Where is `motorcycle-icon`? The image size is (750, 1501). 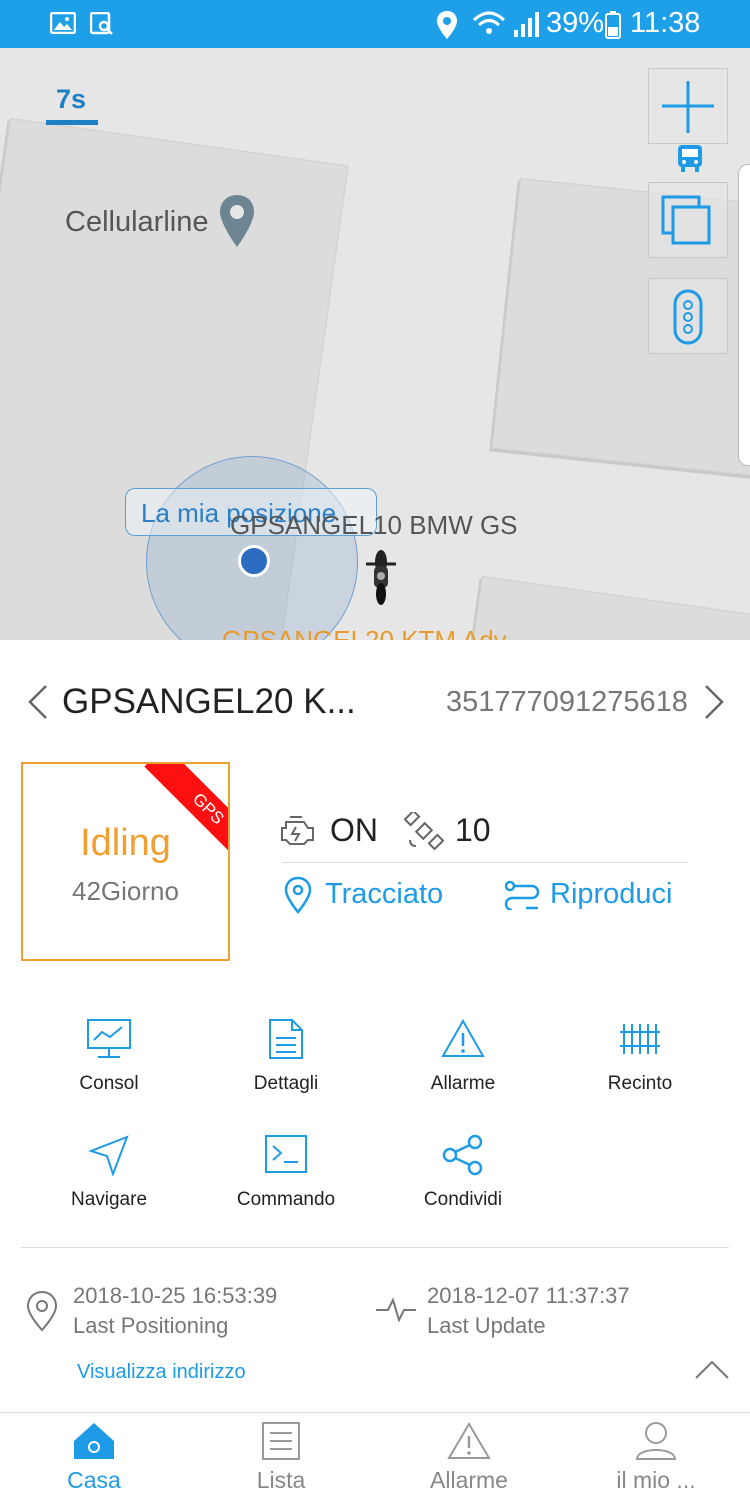 motorcycle-icon is located at coordinates (381, 577).